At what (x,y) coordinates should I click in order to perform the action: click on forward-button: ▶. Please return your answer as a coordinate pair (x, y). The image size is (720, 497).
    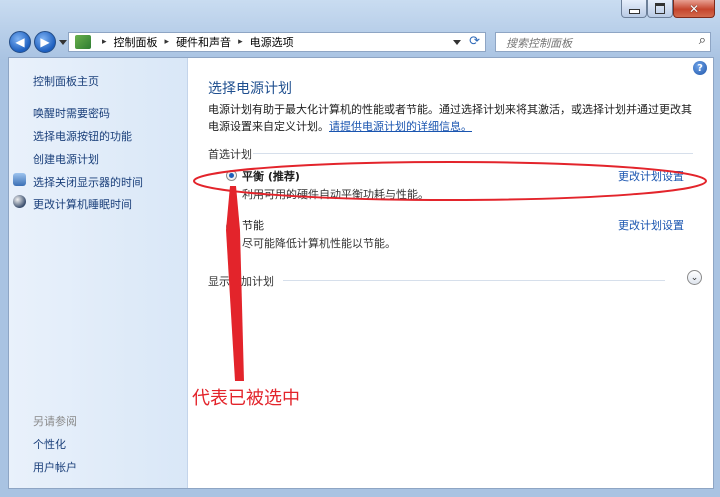
    Looking at the image, I should click on (45, 42).